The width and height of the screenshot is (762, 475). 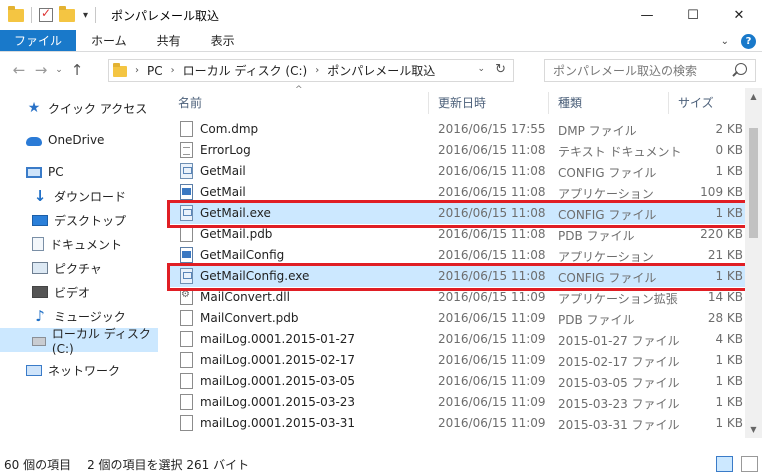 I want to click on search-input: ポンパレメール取込の検索, so click(x=650, y=70).